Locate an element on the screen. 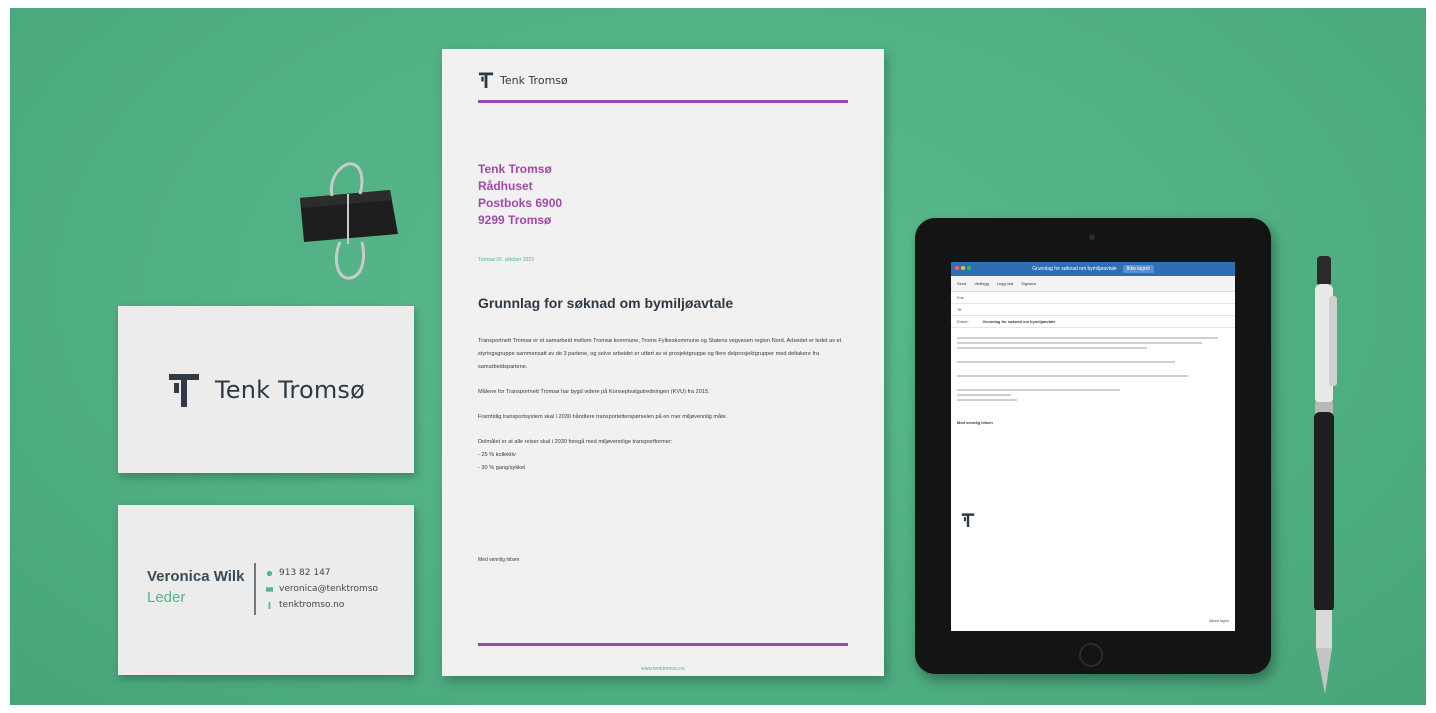 The image size is (1436, 713). window-controls is located at coordinates (963, 268).